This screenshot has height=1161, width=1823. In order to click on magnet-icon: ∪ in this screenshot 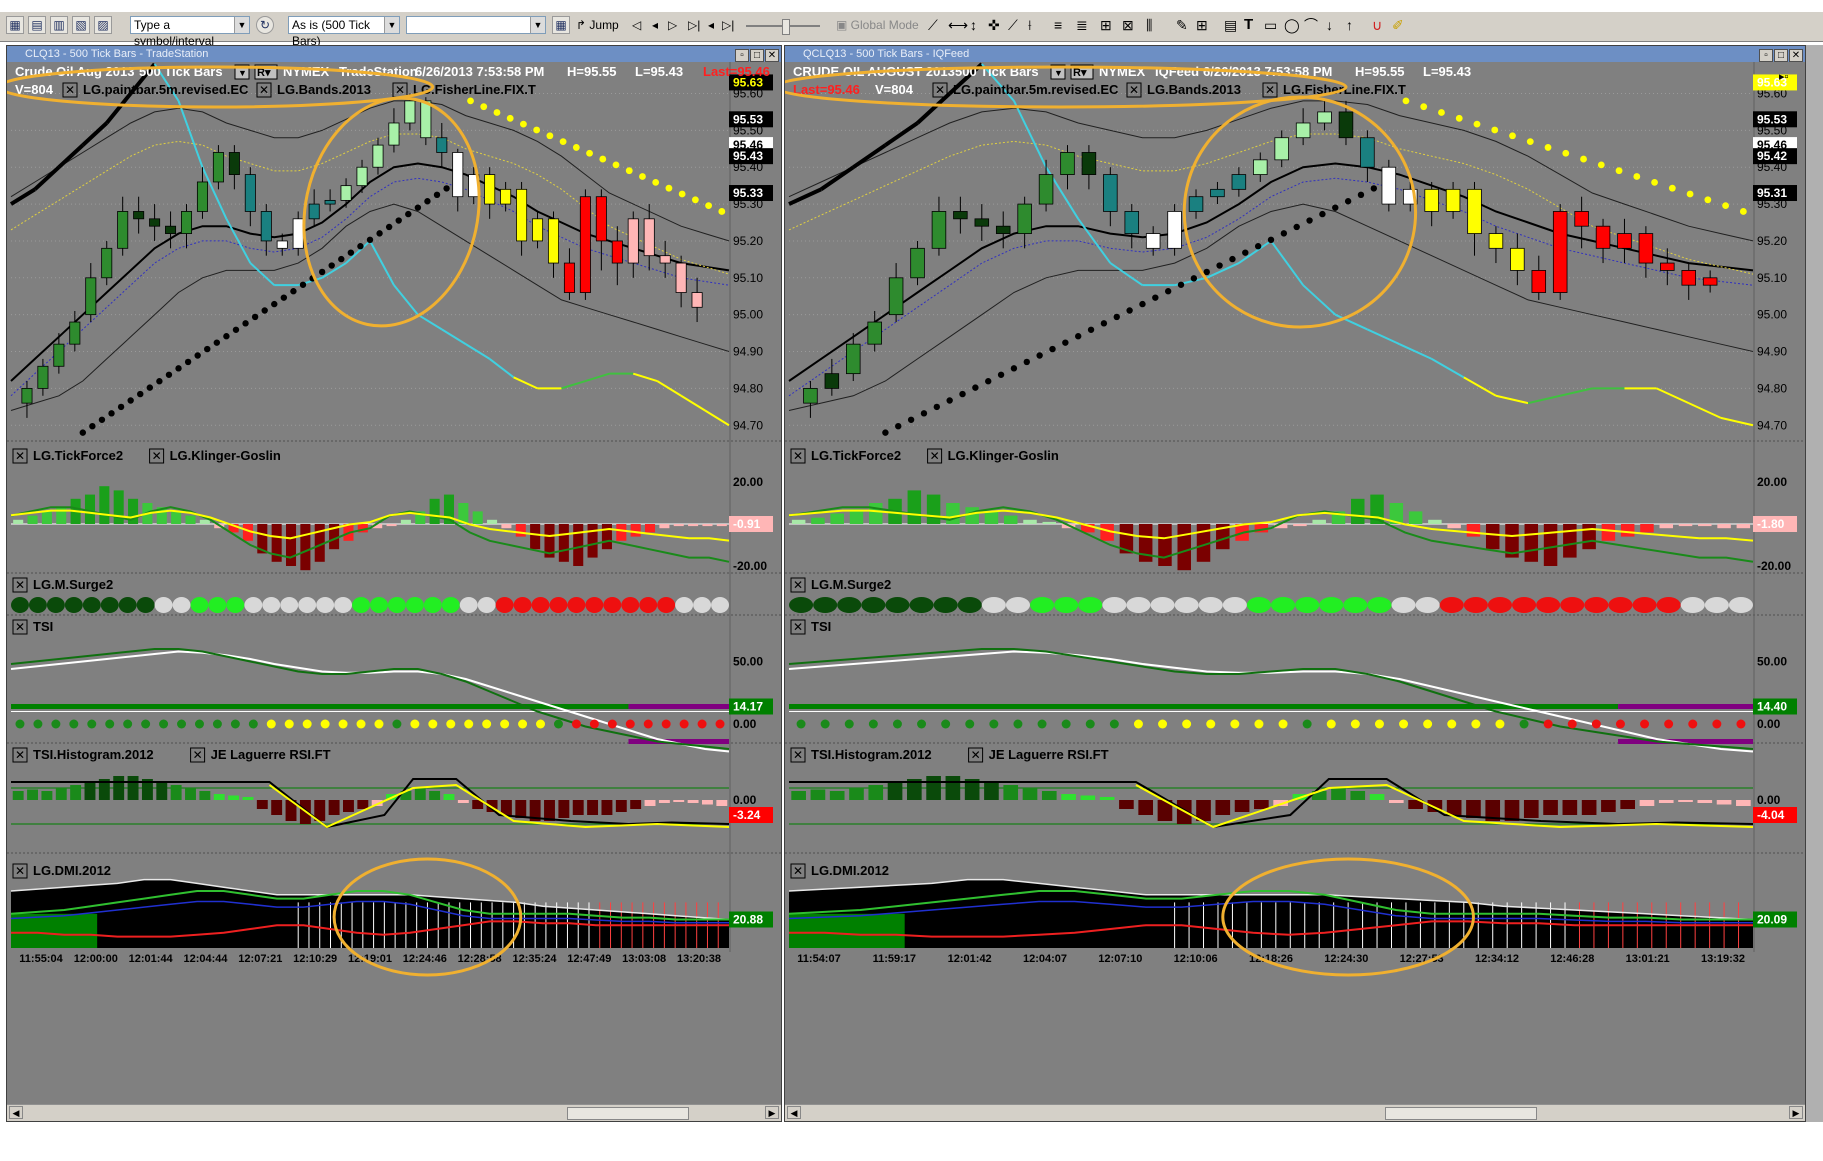, I will do `click(1377, 26)`.